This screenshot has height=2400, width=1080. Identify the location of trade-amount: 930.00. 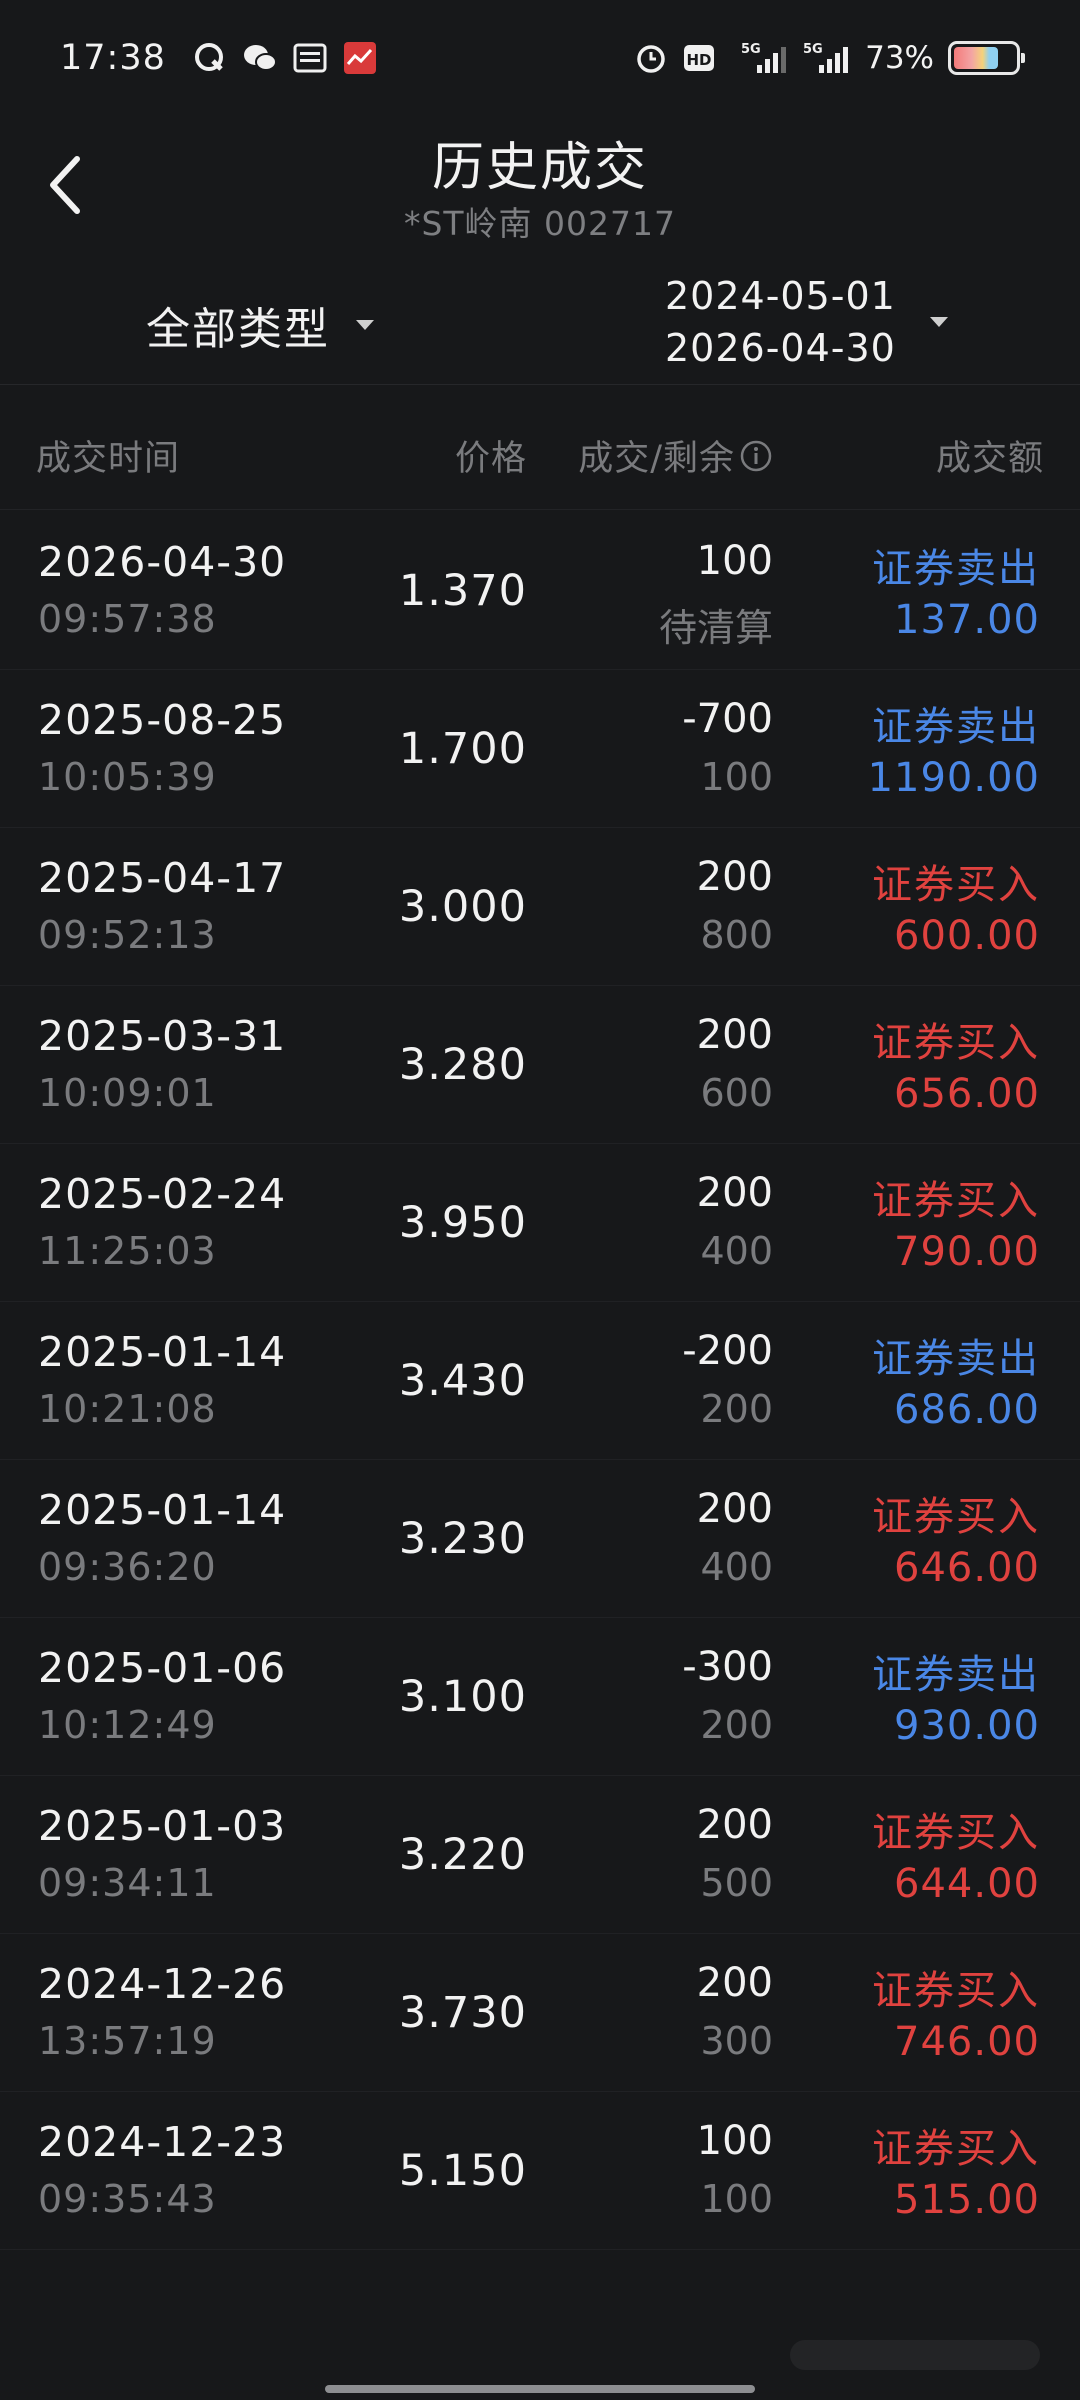
(967, 1726).